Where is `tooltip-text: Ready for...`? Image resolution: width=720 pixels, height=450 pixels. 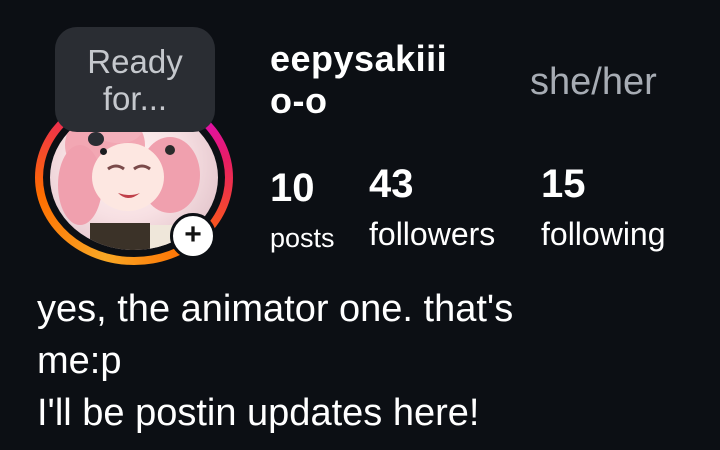
tooltip-text: Ready for... is located at coordinates (135, 79).